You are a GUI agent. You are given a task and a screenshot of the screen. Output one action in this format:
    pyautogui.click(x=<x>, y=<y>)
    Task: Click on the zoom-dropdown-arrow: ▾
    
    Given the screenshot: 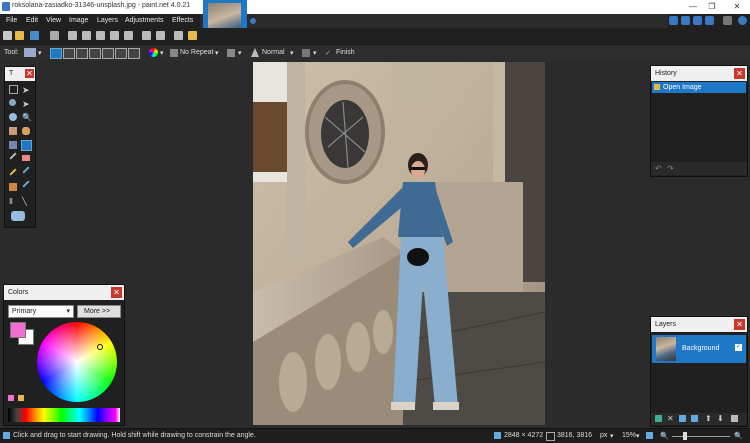 What is the action you would take?
    pyautogui.click(x=638, y=436)
    